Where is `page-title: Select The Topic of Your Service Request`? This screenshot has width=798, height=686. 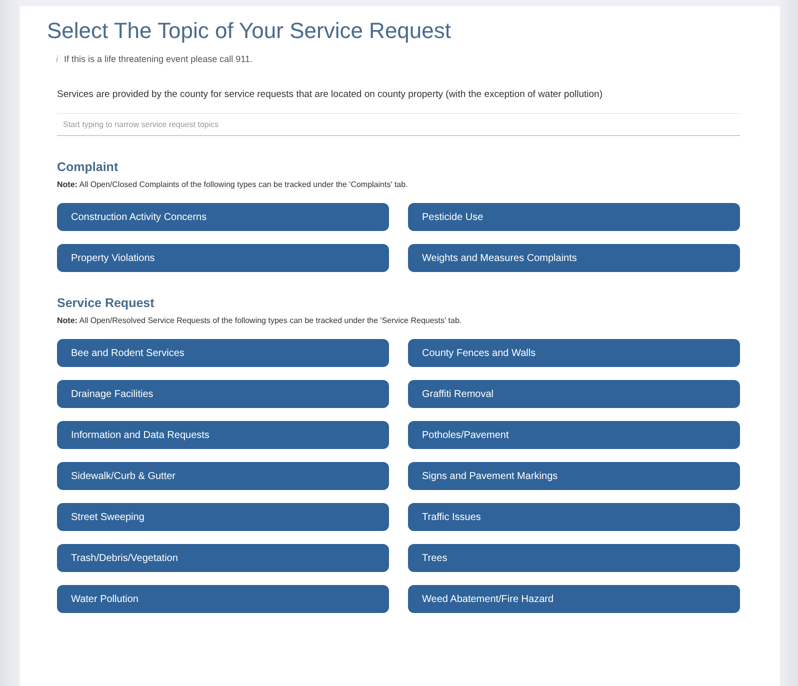 page-title: Select The Topic of Your Service Request is located at coordinates (249, 31).